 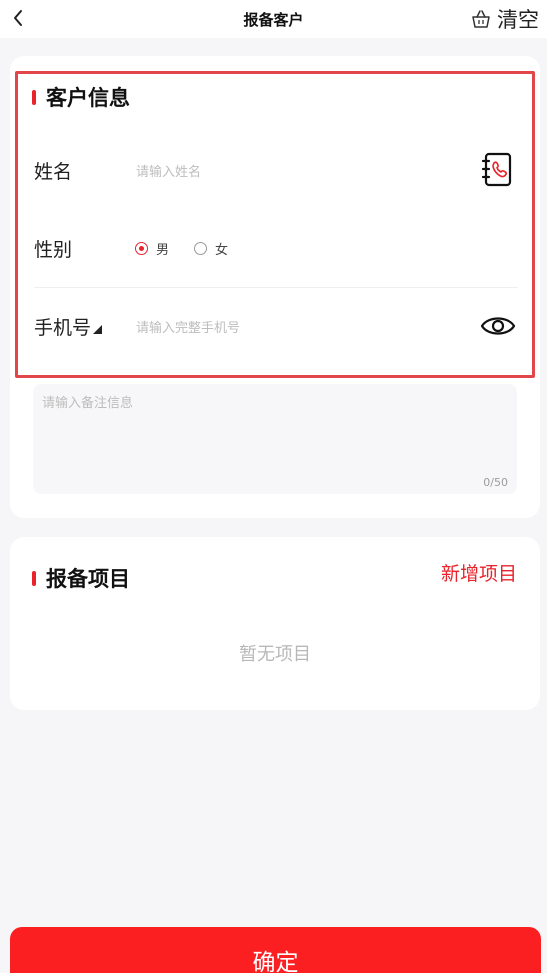 I want to click on gender-label: 性别, so click(x=53, y=250).